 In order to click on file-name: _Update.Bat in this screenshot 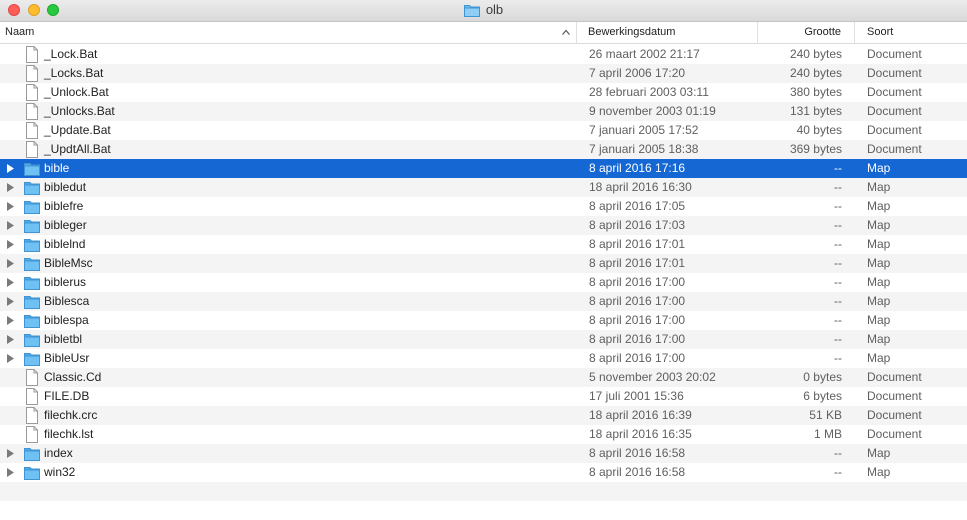, I will do `click(77, 130)`.